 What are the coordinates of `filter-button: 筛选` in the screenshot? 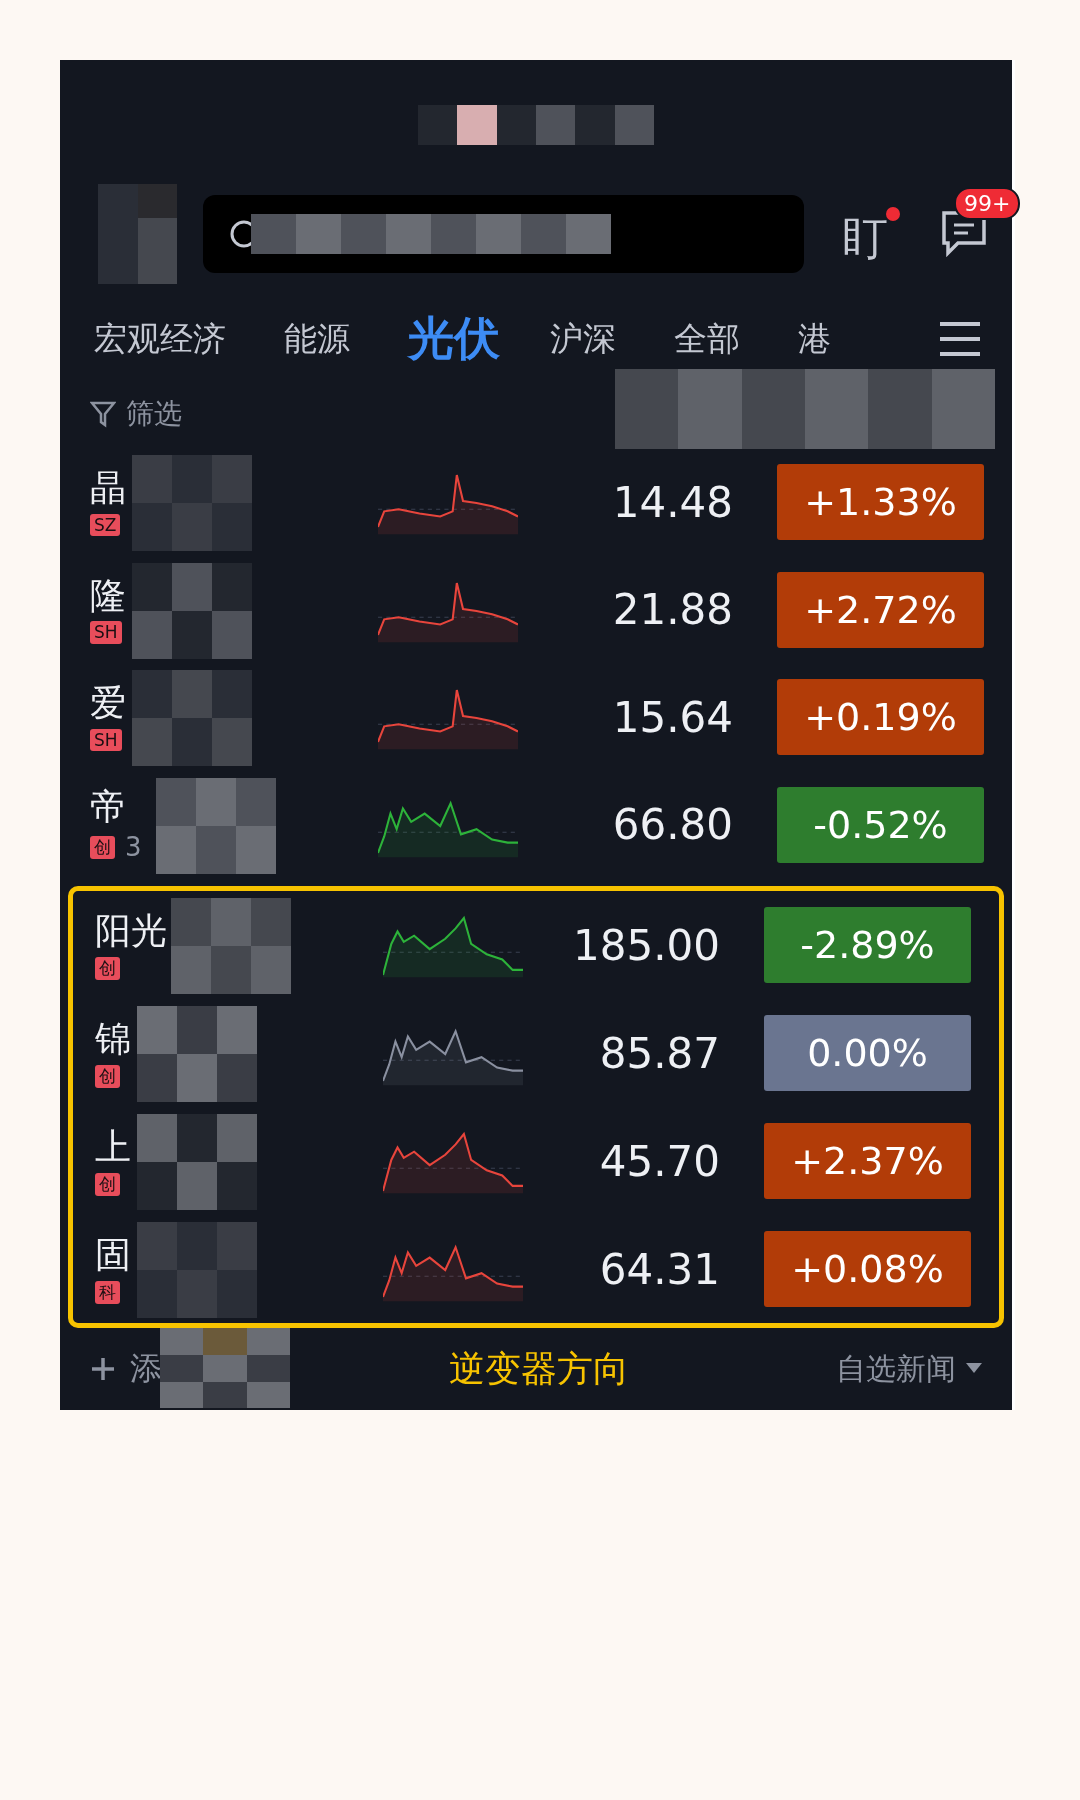 It's located at (136, 413).